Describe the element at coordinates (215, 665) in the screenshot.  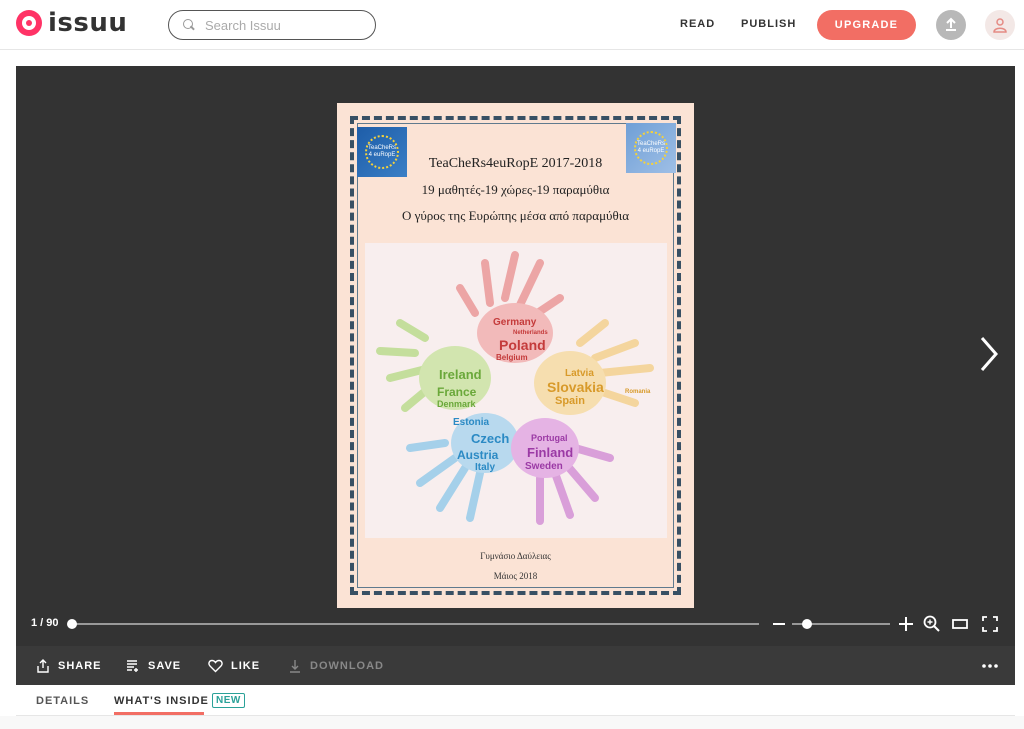
I see `heart-icon` at that location.